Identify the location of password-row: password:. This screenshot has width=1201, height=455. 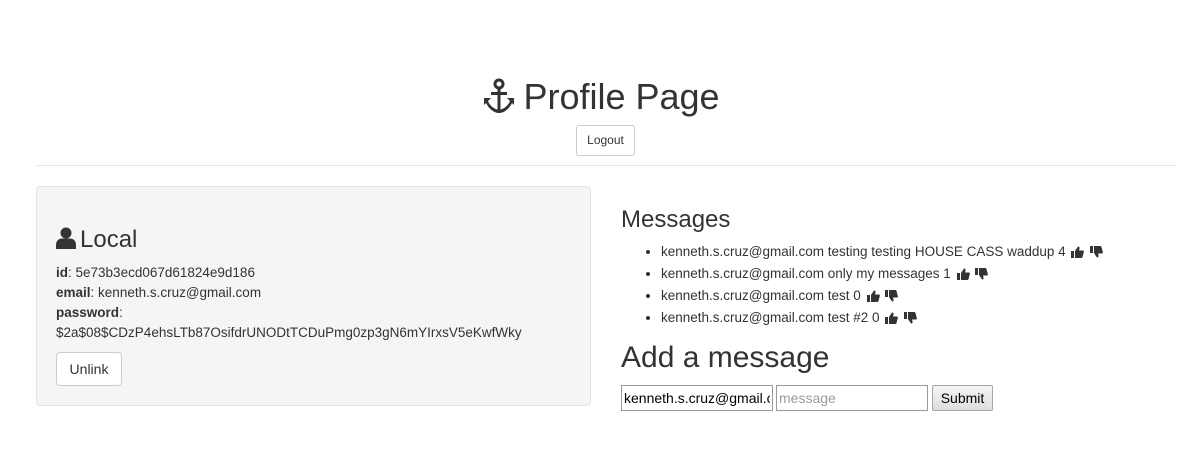
(89, 312).